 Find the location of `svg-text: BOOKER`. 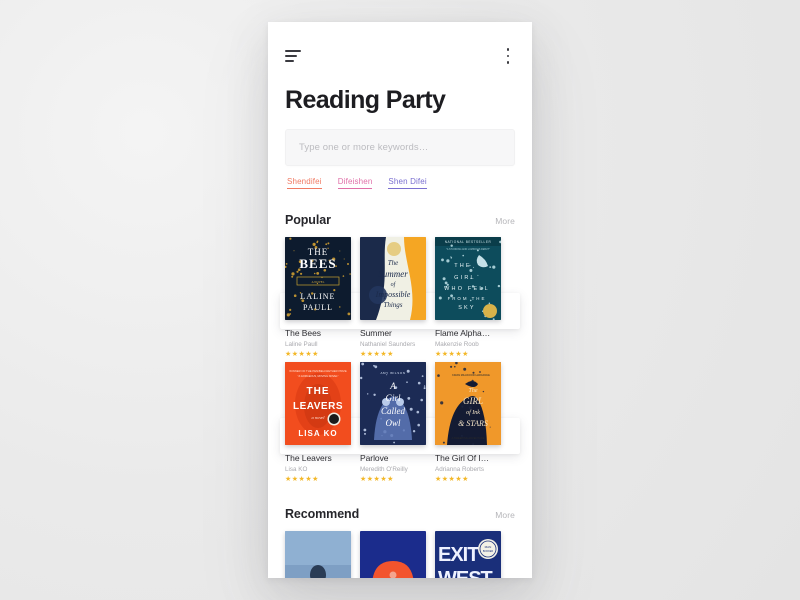

svg-text: BOOKER is located at coordinates (488, 551).